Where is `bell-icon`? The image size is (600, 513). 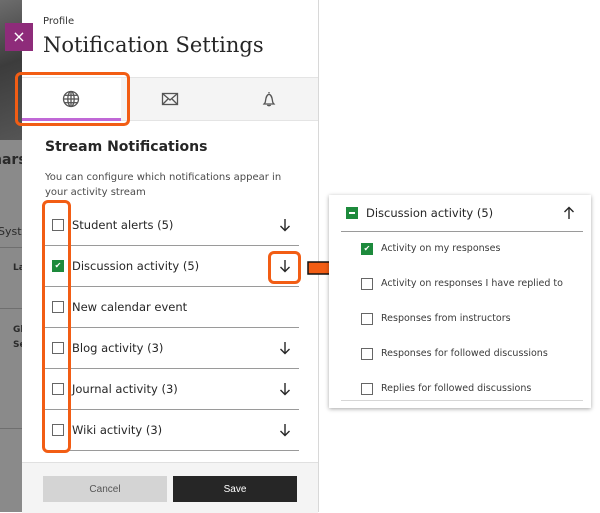
bell-icon is located at coordinates (269, 99).